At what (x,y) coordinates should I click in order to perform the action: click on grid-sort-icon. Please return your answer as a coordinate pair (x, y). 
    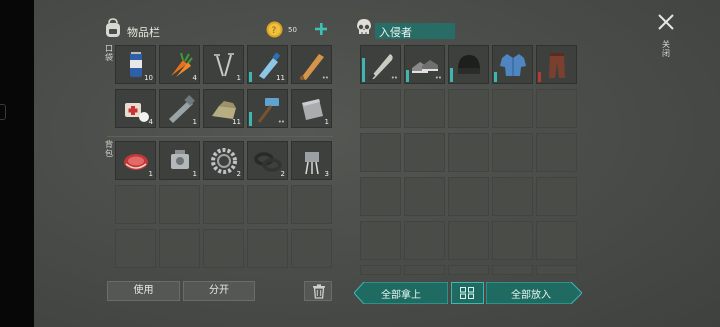
    Looking at the image, I should click on (467, 293).